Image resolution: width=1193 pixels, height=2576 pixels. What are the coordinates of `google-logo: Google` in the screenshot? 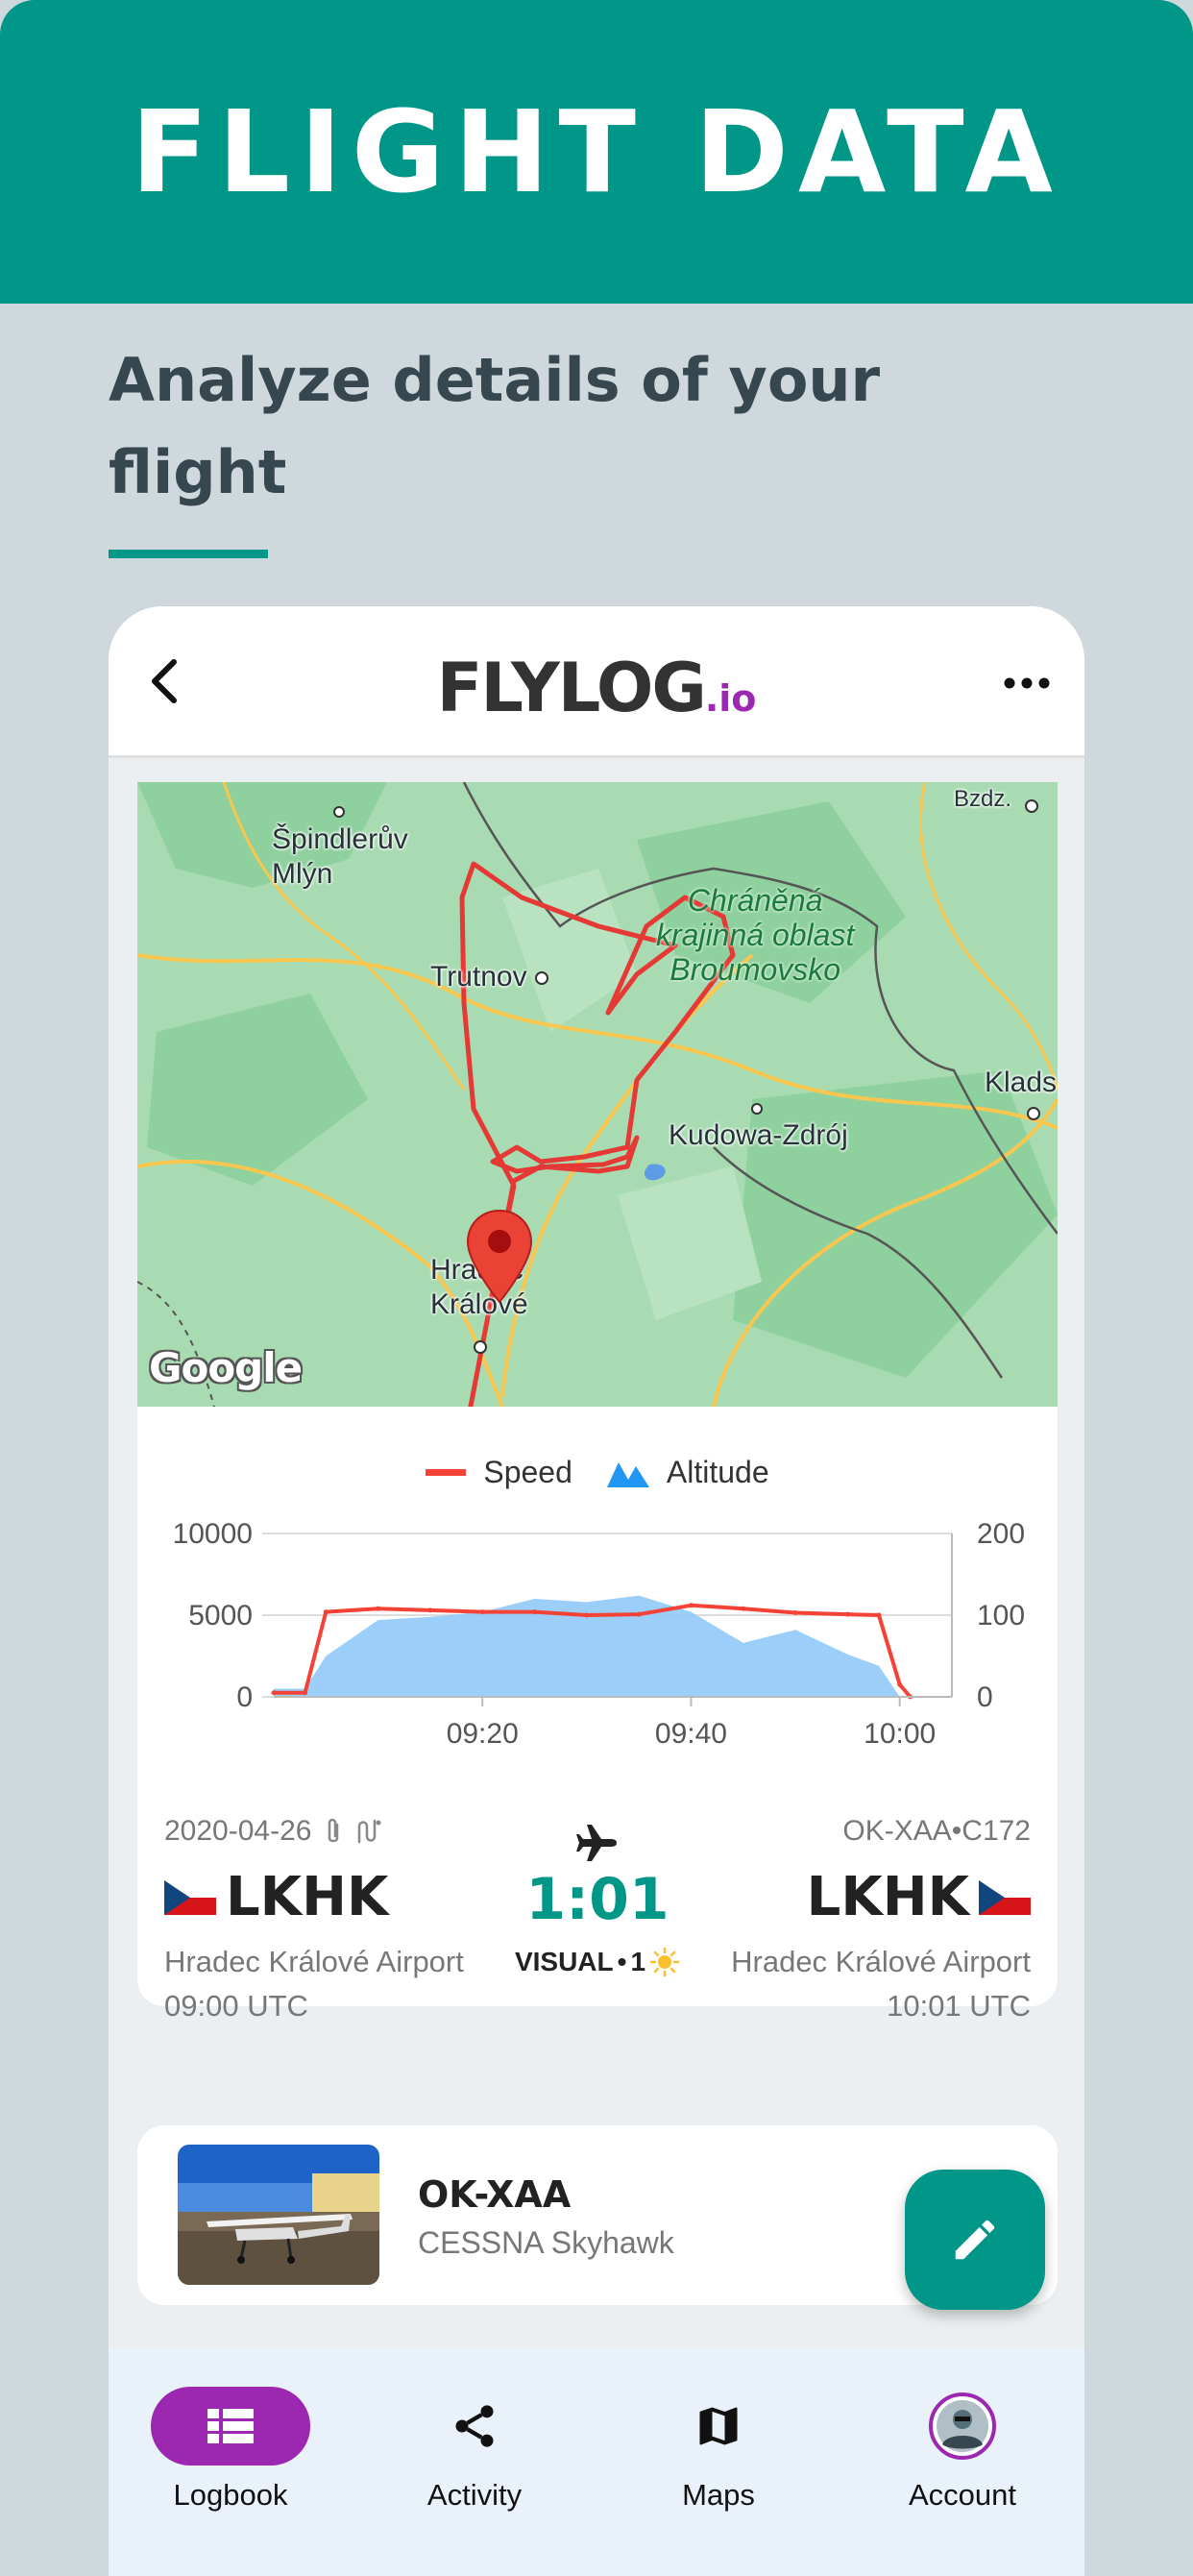 It's located at (226, 1367).